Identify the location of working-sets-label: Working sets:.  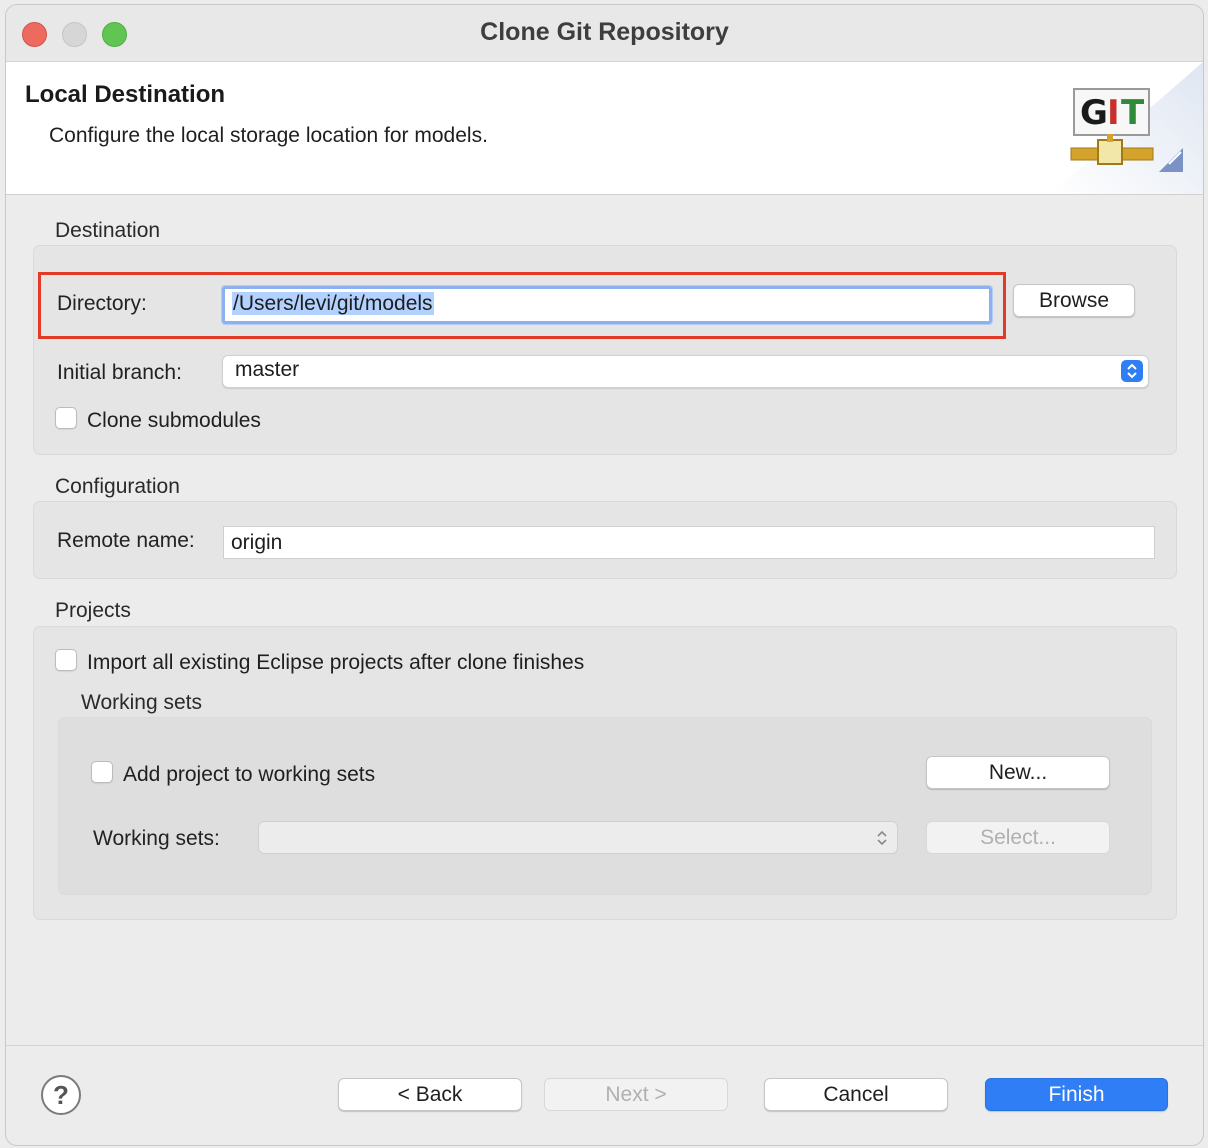
(156, 838).